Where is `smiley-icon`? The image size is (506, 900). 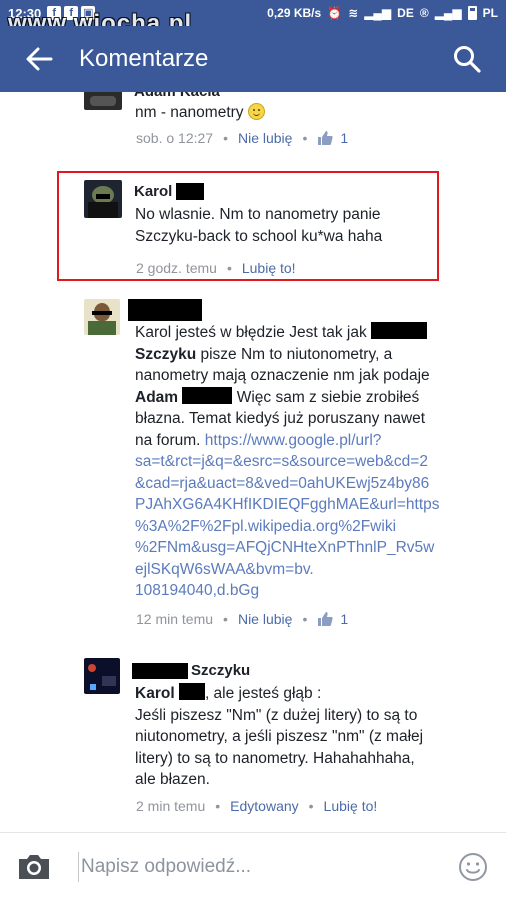
smiley-icon is located at coordinates (473, 867).